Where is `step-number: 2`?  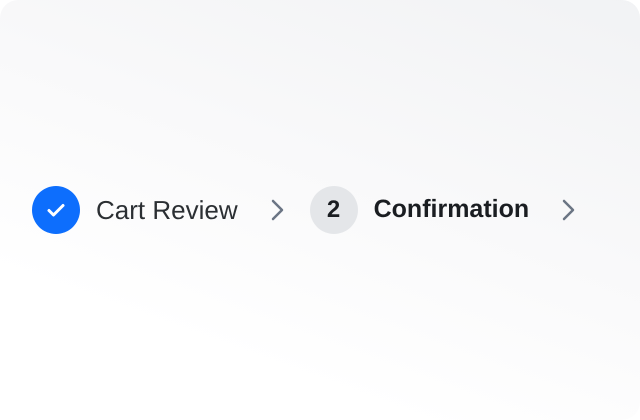
step-number: 2 is located at coordinates (334, 210).